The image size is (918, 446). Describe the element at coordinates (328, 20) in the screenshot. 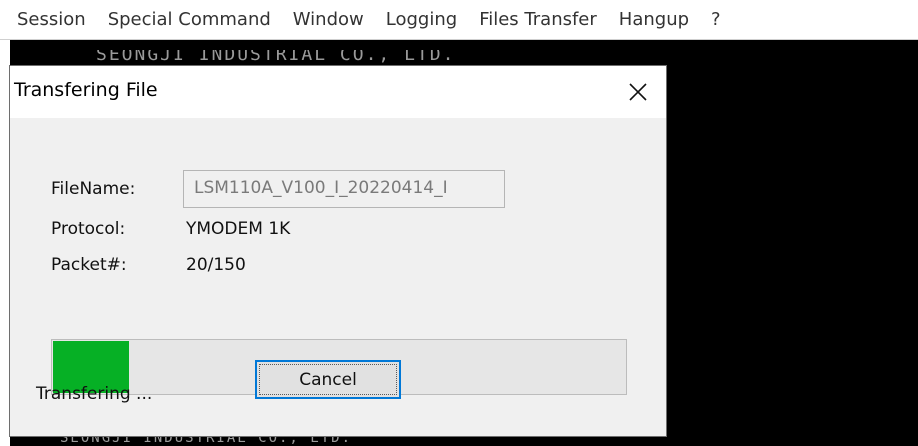

I see `menu-window: Window` at that location.